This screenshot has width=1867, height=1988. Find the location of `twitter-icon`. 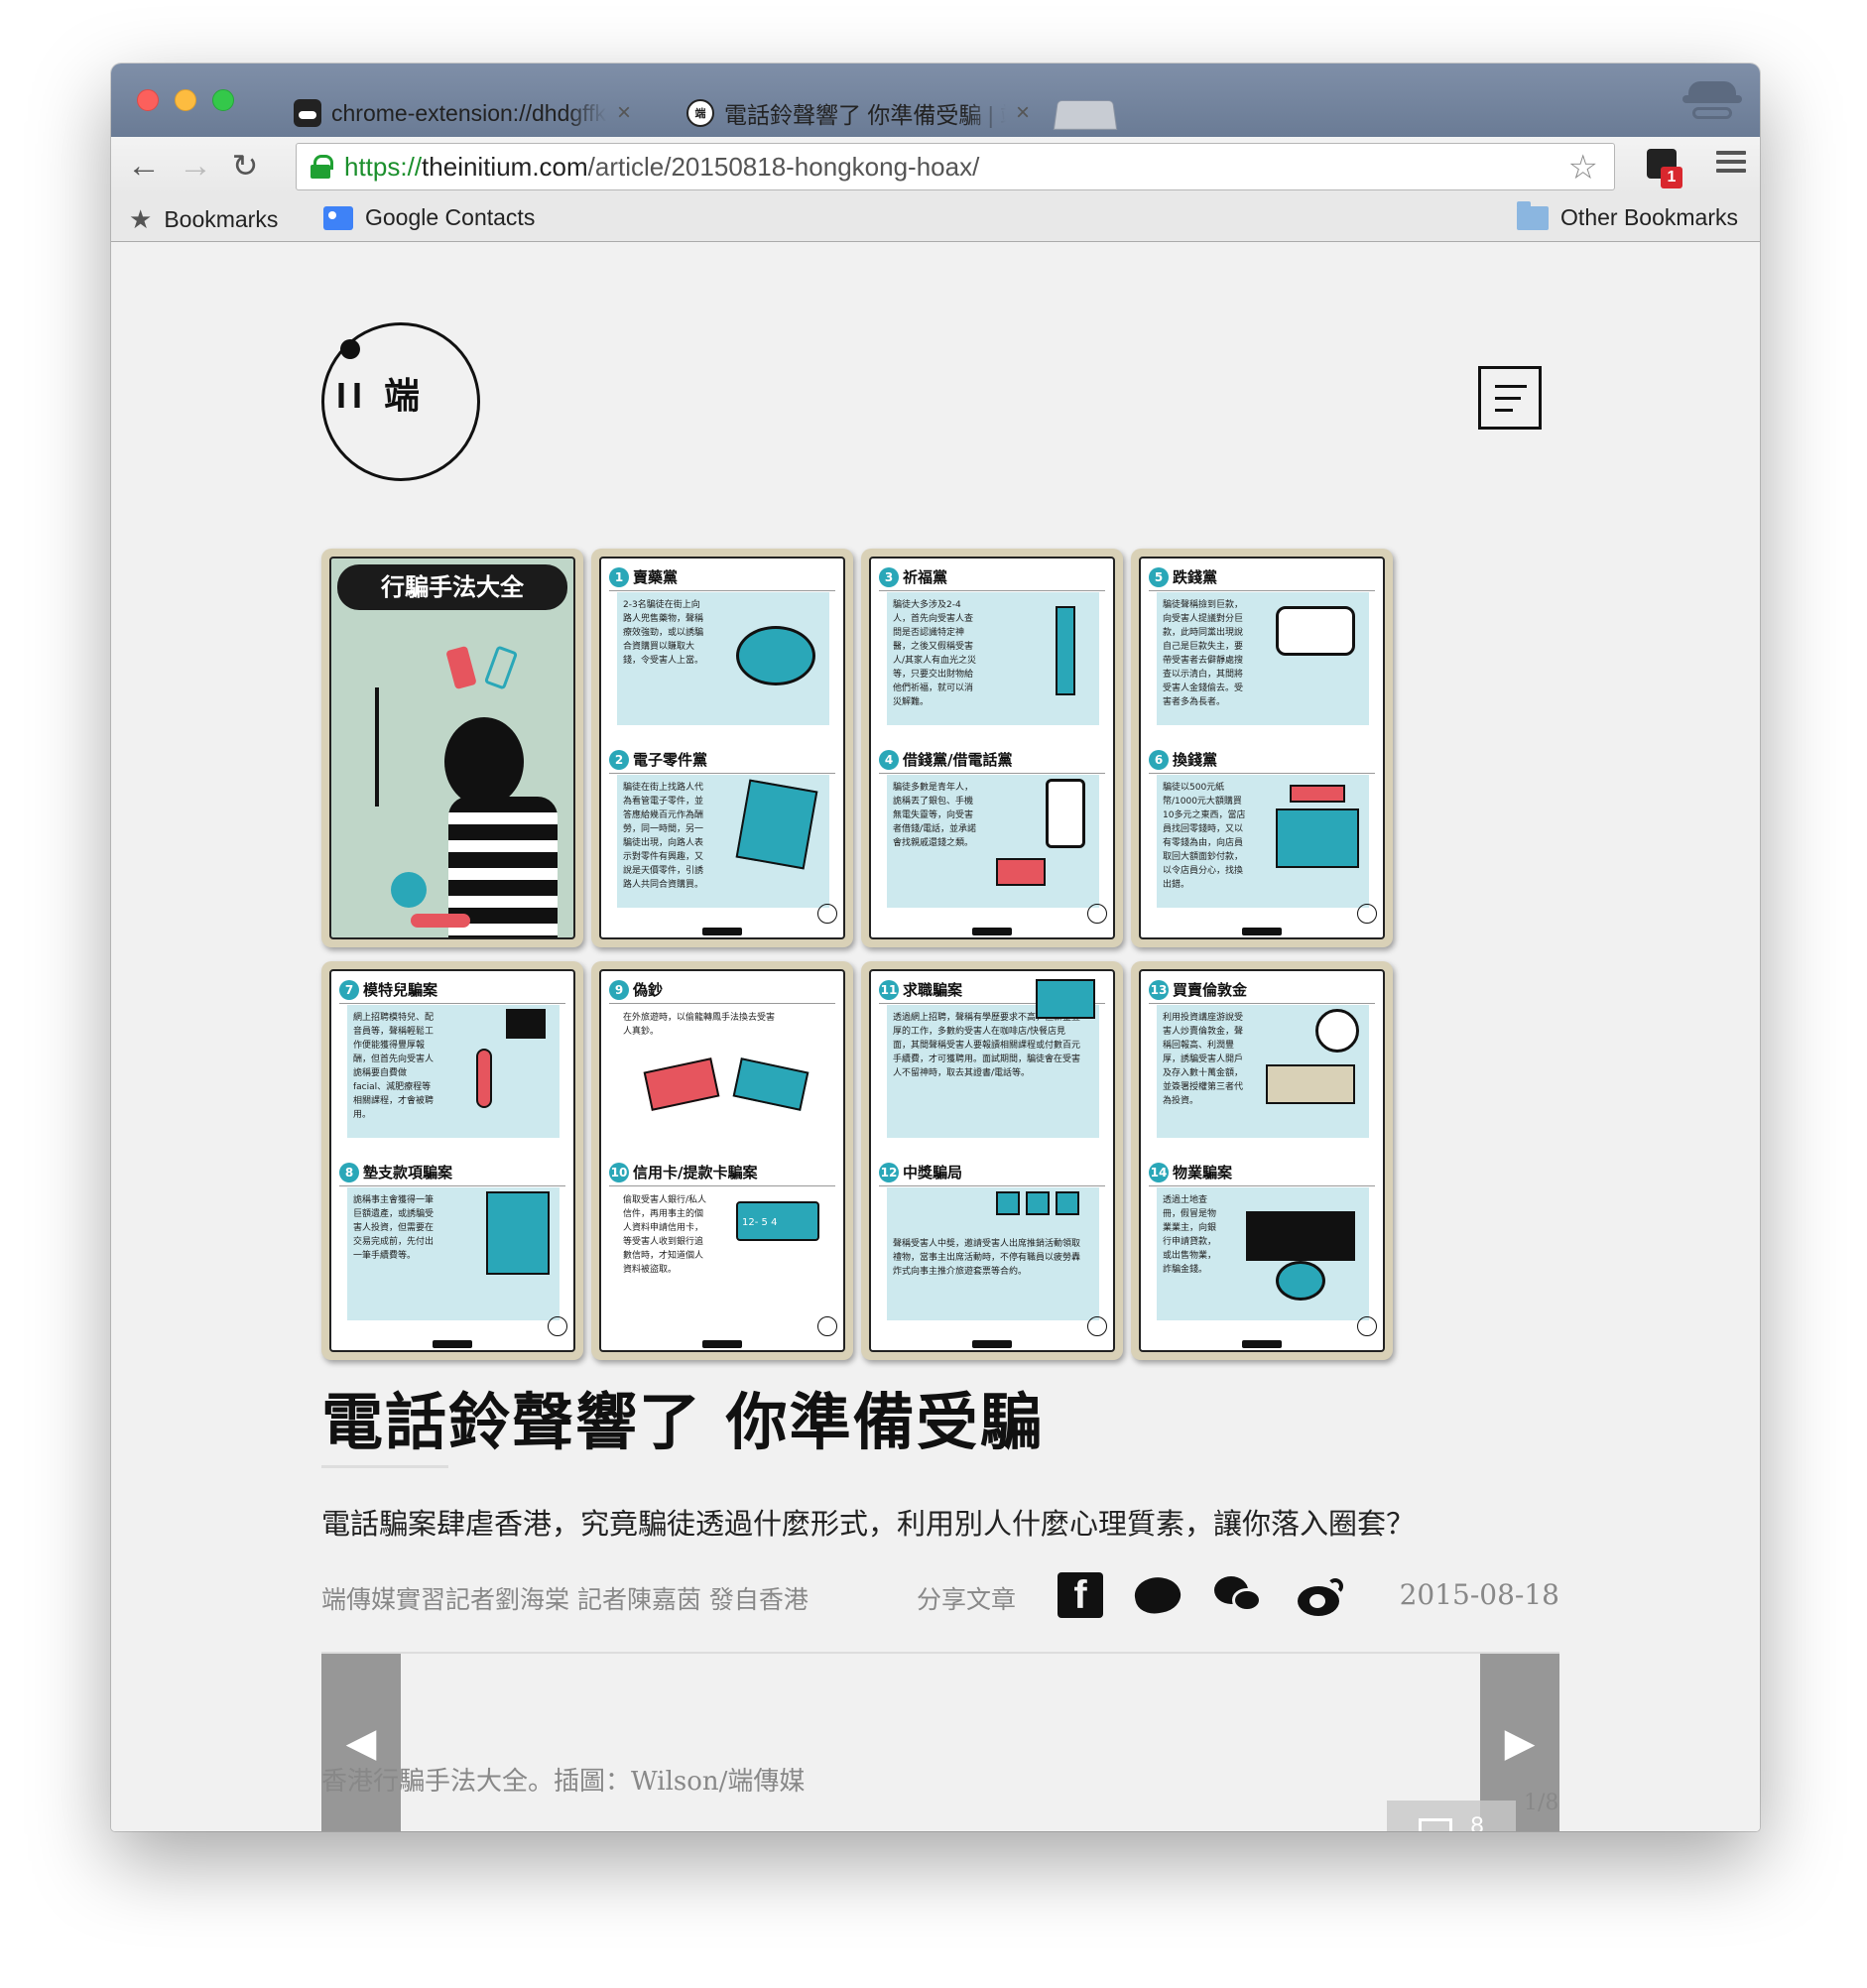

twitter-icon is located at coordinates (1157, 1595).